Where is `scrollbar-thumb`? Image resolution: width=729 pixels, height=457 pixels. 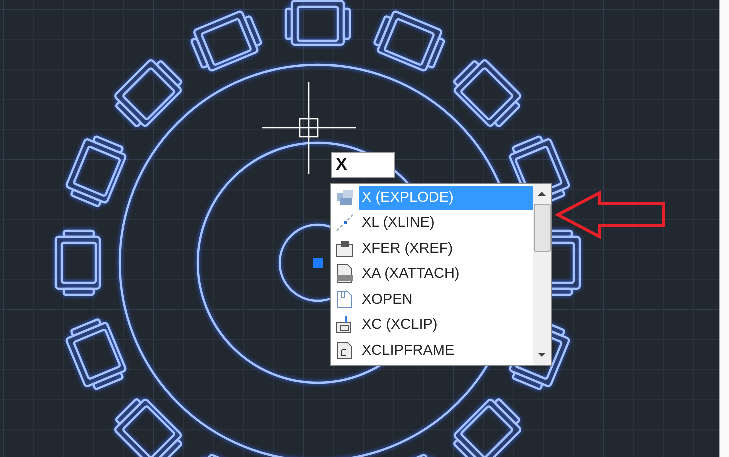
scrollbar-thumb is located at coordinates (542, 228).